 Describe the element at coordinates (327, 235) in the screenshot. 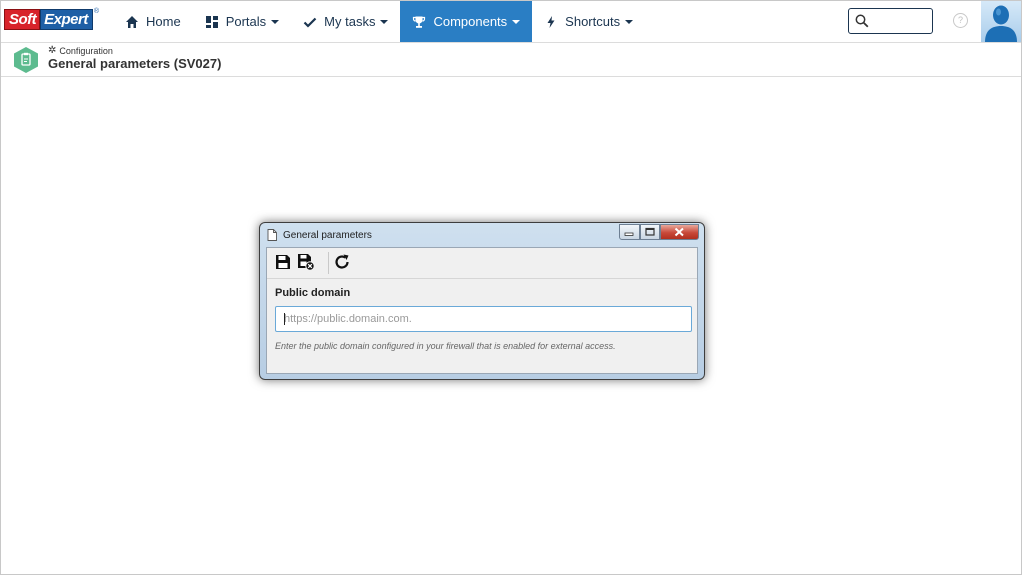

I see `dialog-title: General parameters` at that location.